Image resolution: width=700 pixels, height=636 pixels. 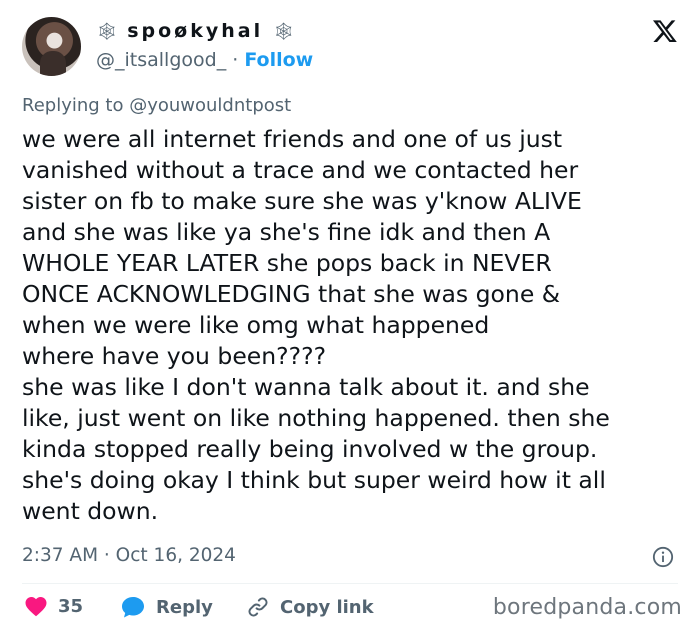 What do you see at coordinates (665, 31) in the screenshot?
I see `x-logo-icon` at bounding box center [665, 31].